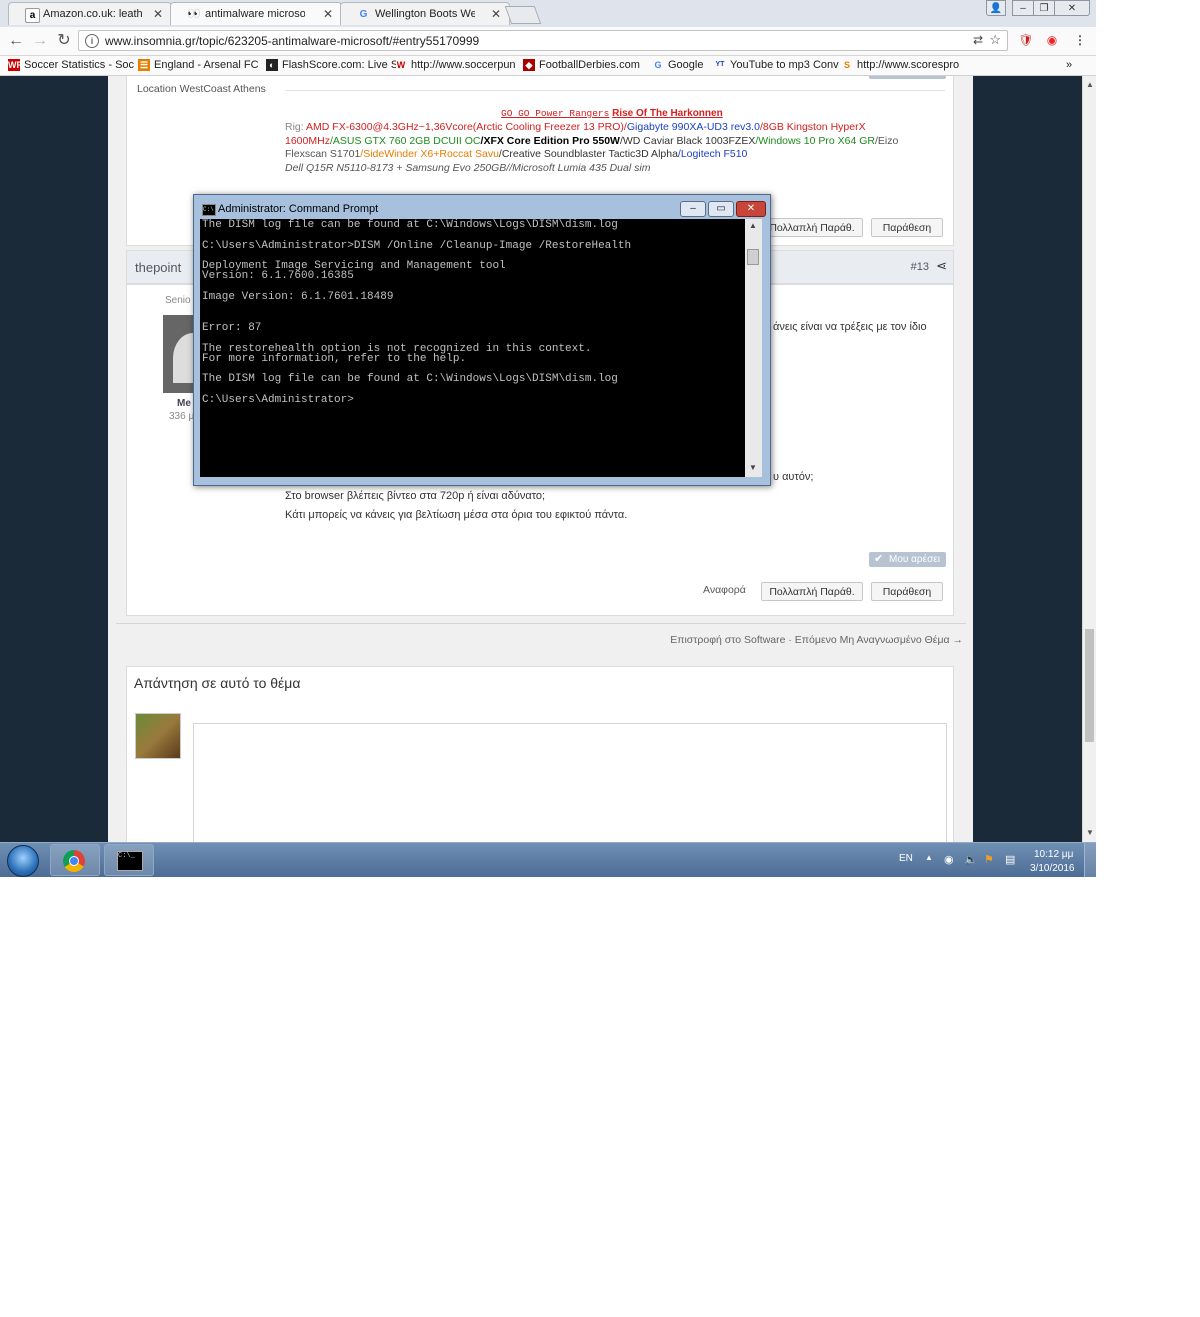 The height and width of the screenshot is (1317, 1200). Describe the element at coordinates (687, 140) in the screenshot. I see `rig-part: /WD Caviar Black 1003FZEX` at that location.